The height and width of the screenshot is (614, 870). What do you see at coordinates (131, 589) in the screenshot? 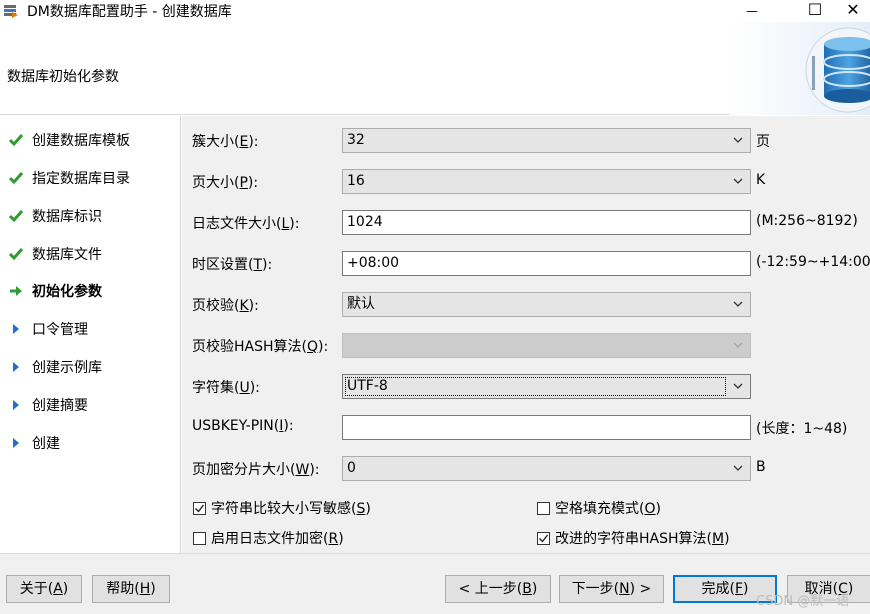
I see `help-button: 帮助(H)` at bounding box center [131, 589].